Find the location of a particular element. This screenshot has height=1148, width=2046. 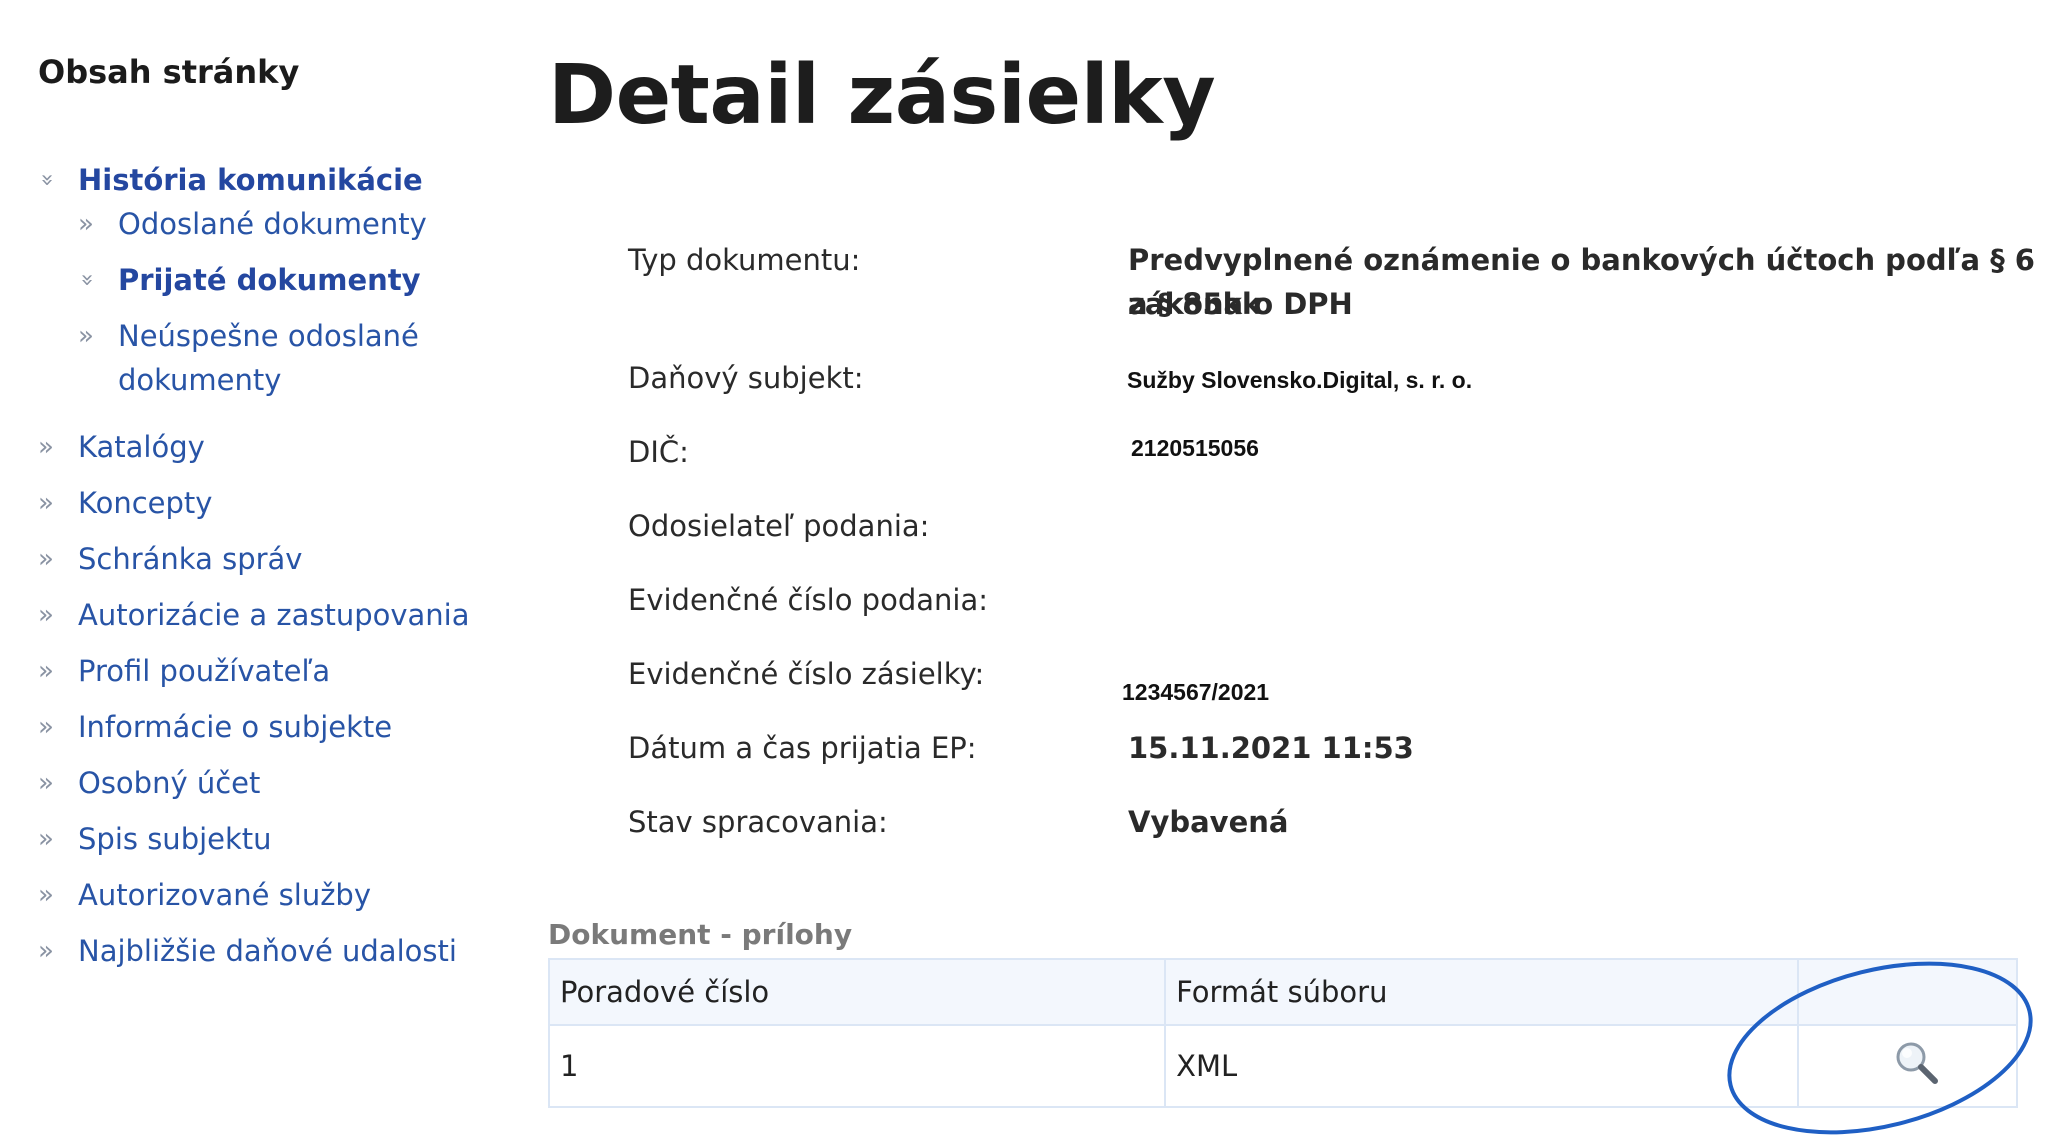

cell-poradove-cislo: 1 is located at coordinates (857, 1066).